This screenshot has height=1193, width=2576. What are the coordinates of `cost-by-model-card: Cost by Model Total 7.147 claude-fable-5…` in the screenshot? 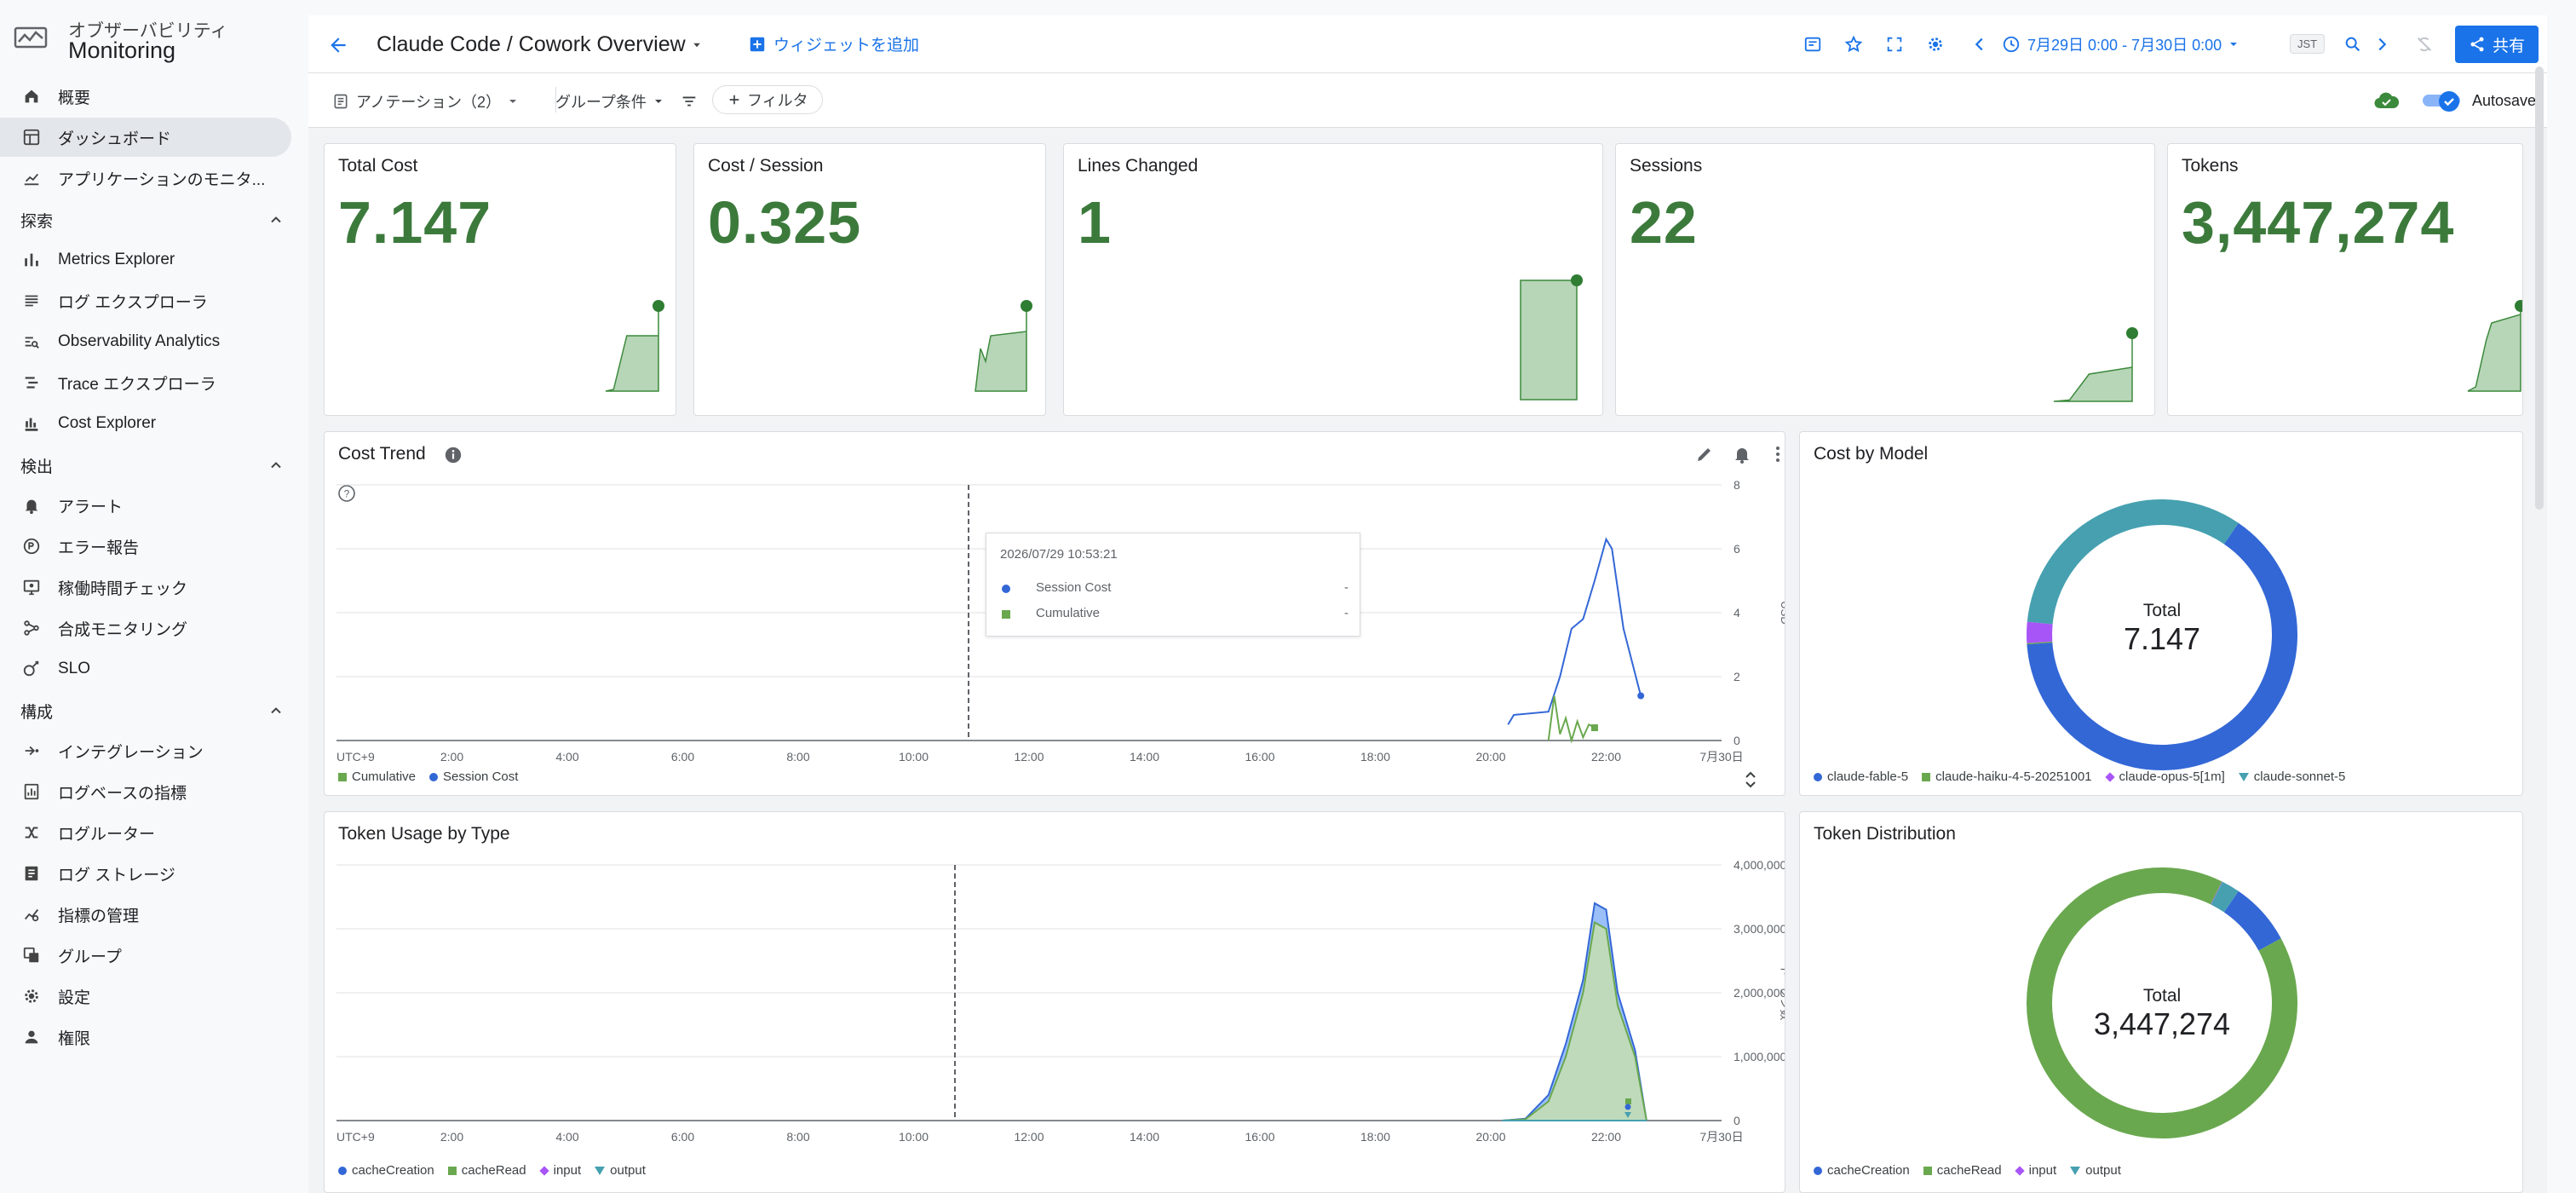 It's located at (2161, 613).